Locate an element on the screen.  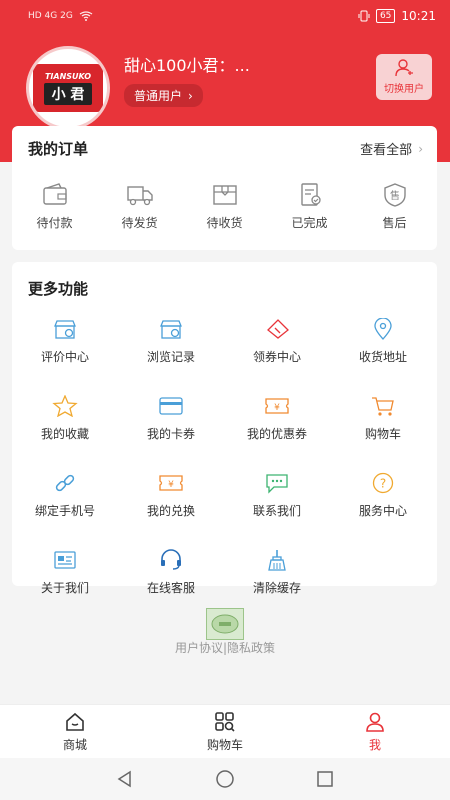
bottom-tab-bar: 商城 购物车 我 is located at coordinates (225, 731).